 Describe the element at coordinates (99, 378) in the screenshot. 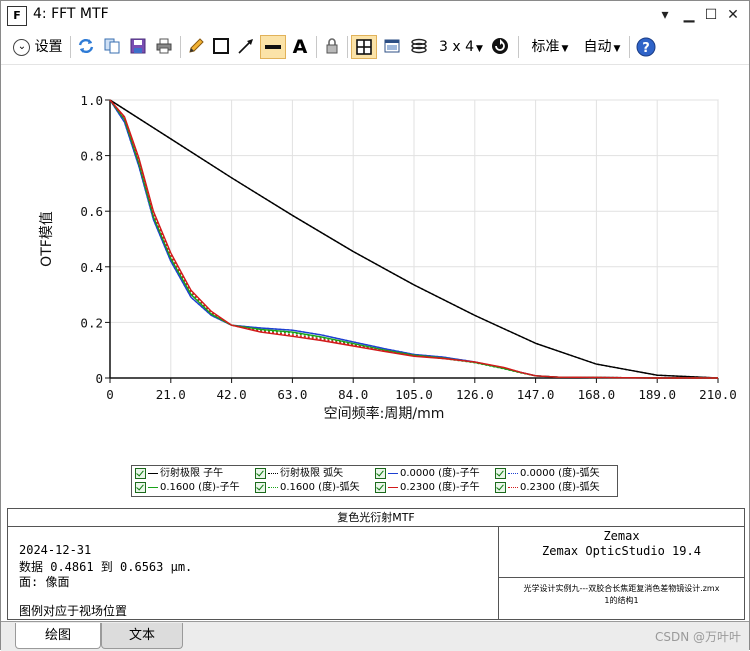

I see `y-tick-label: 0` at that location.